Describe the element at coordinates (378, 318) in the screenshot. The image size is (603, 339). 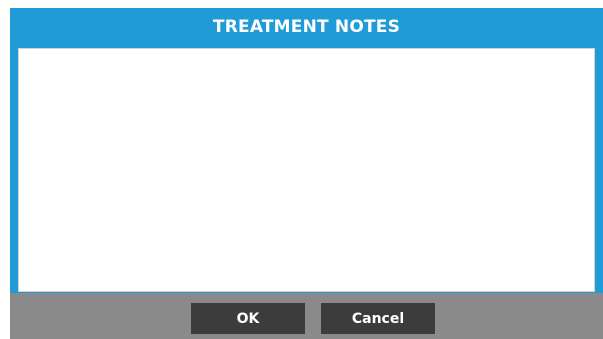
I see `cancel-button: Cancel` at that location.